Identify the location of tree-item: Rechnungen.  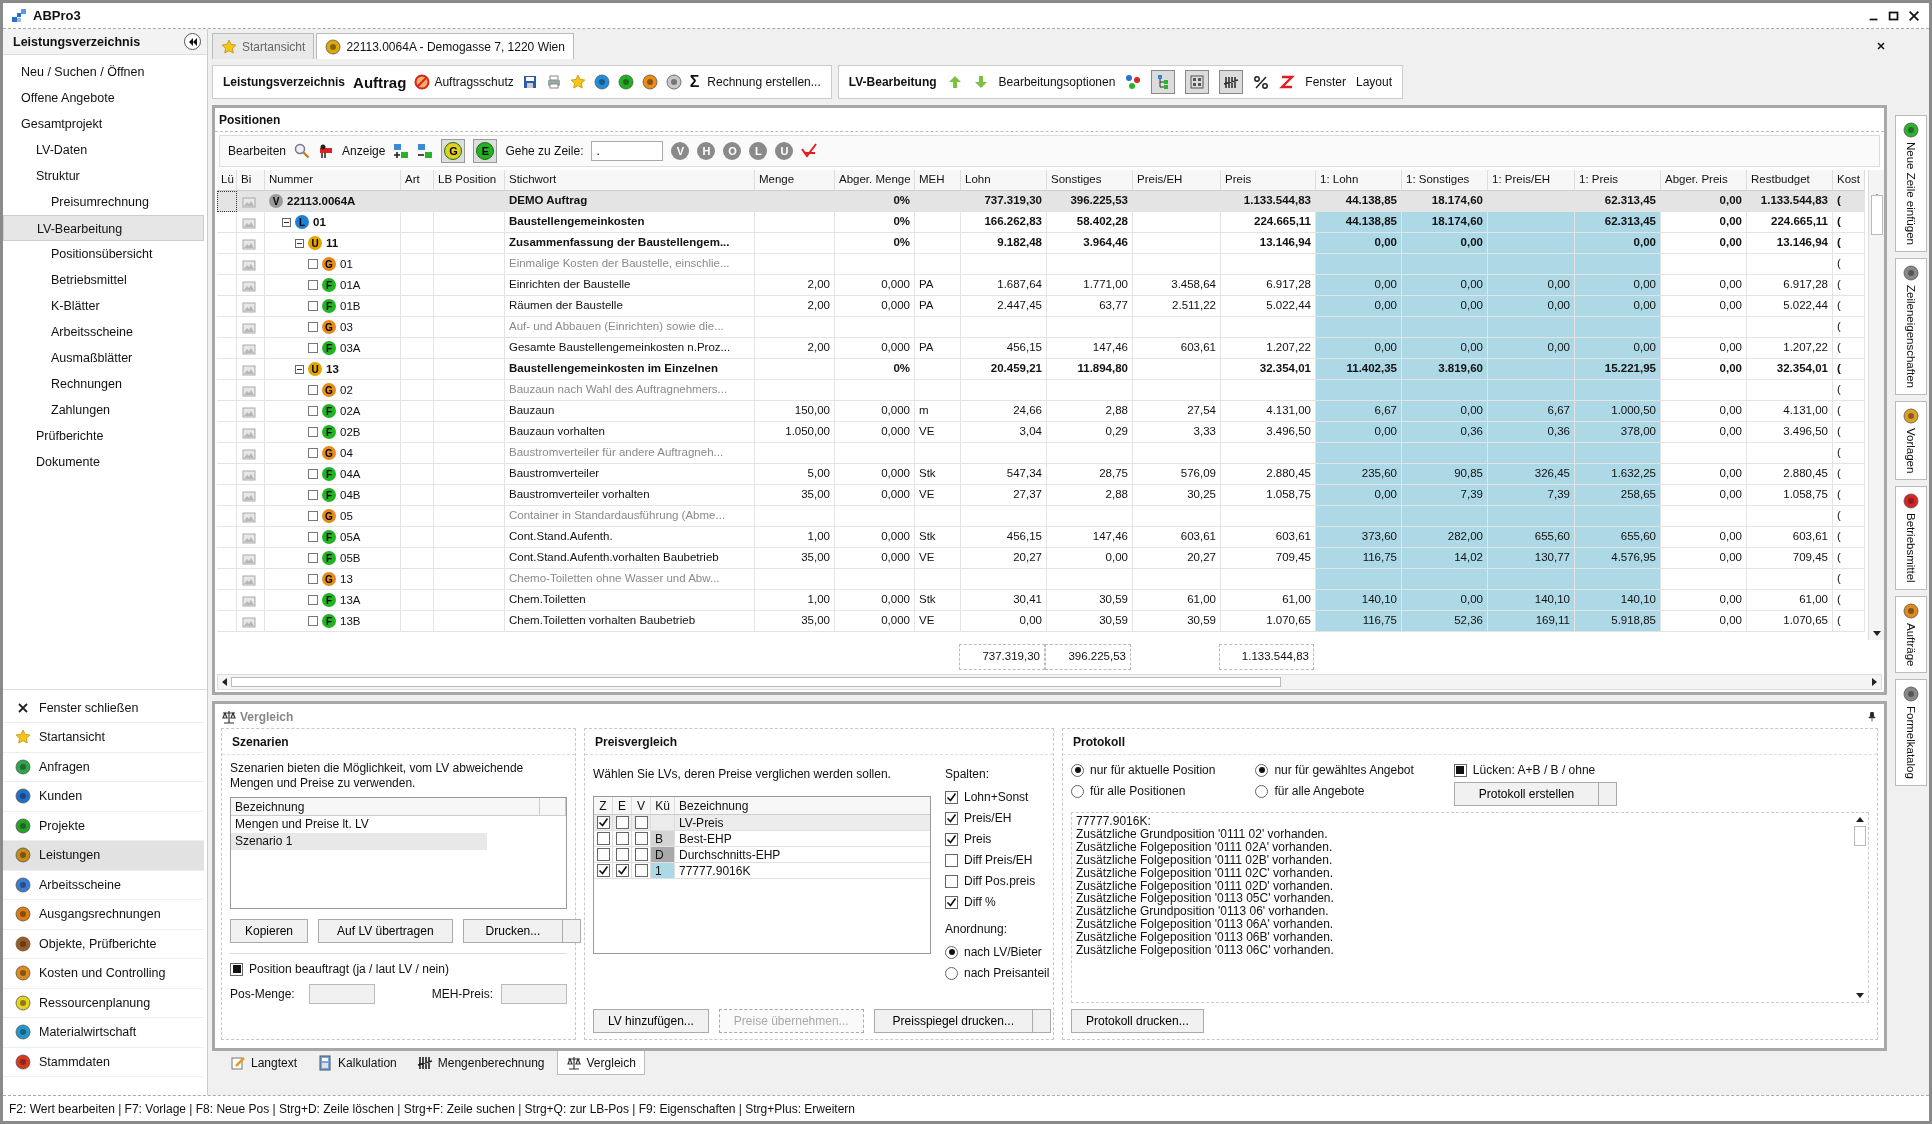
(103, 384).